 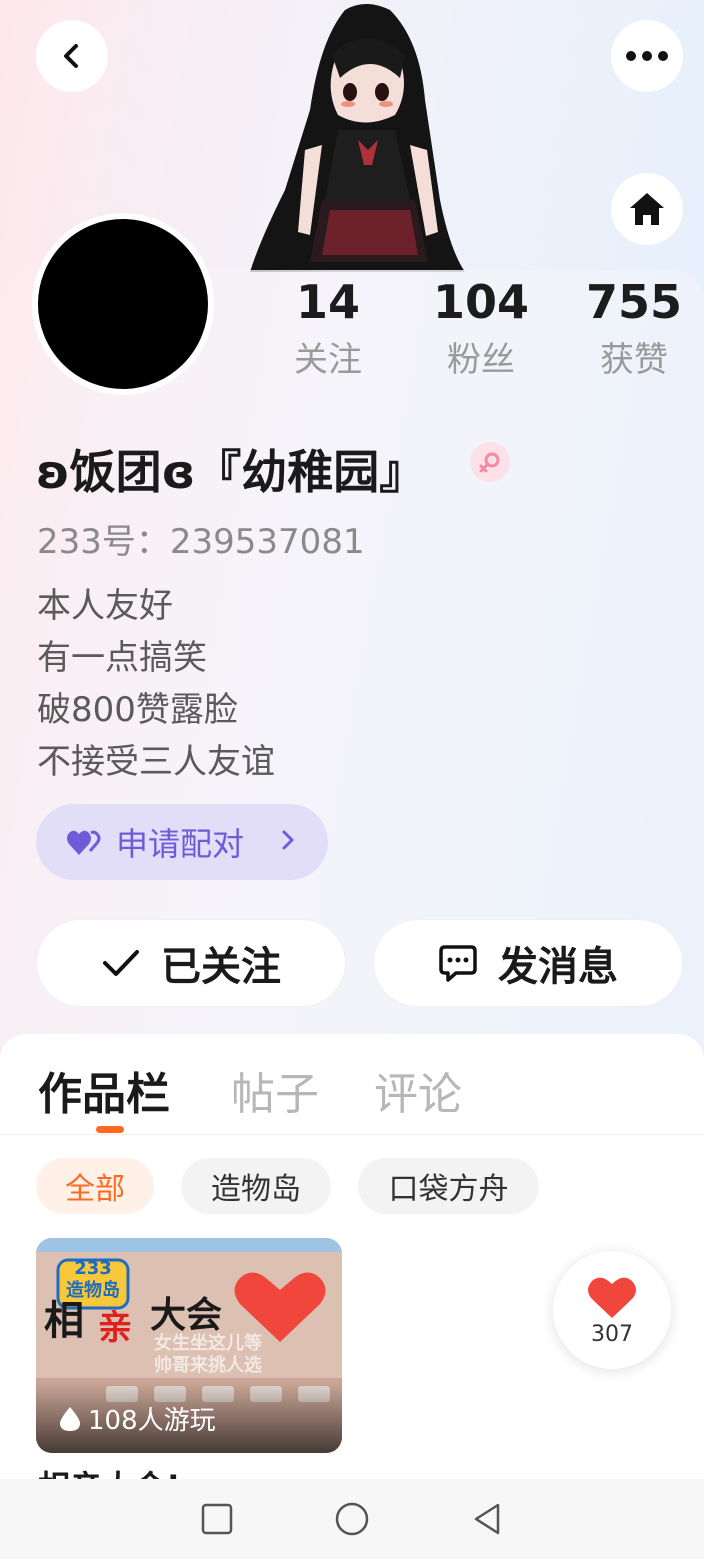 I want to click on home-icon, so click(x=647, y=209).